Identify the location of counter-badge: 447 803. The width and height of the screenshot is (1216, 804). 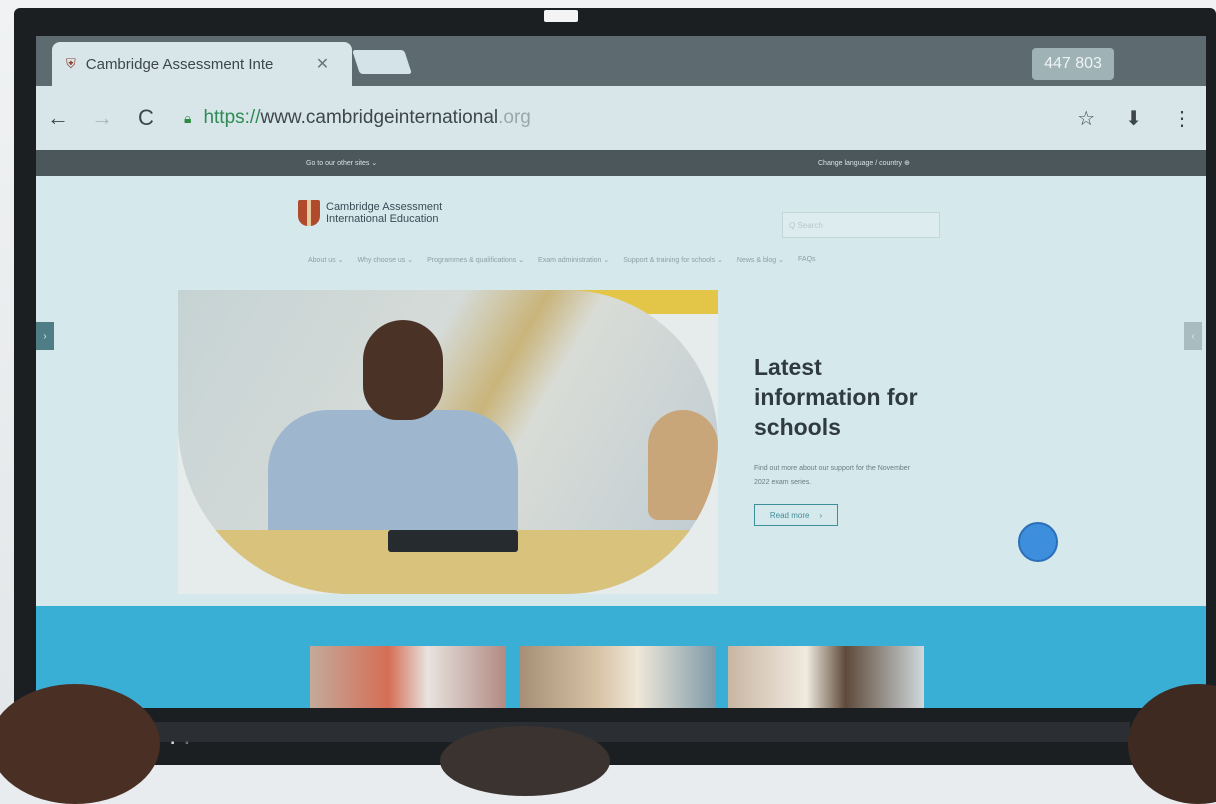
(1073, 64).